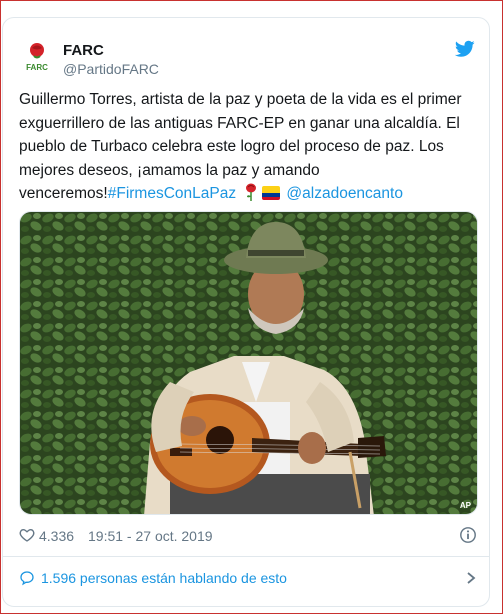  I want to click on info-icon, so click(468, 535).